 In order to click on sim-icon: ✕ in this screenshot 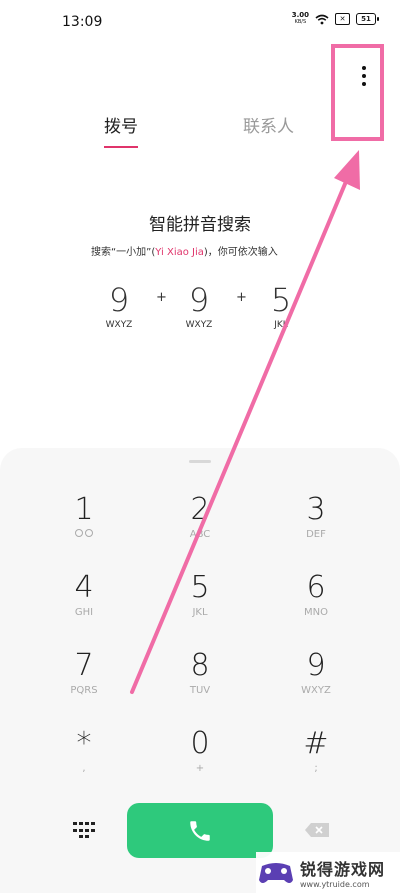, I will do `click(342, 19)`.